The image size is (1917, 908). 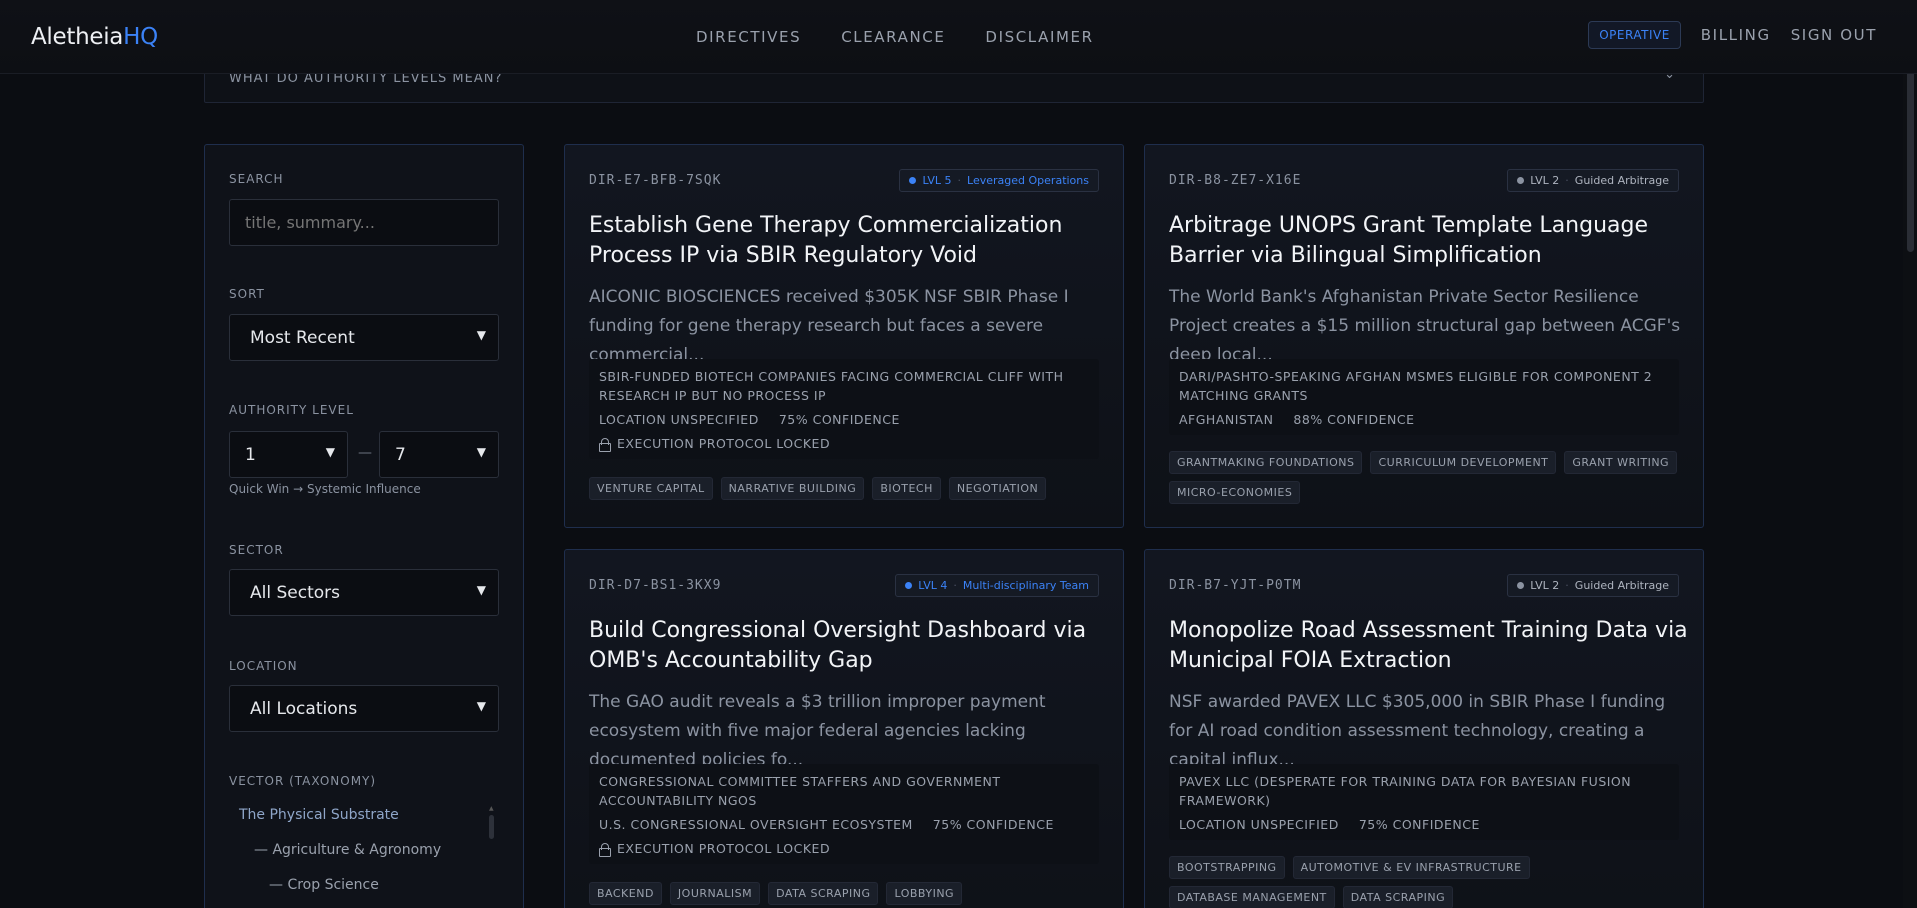 What do you see at coordinates (365, 453) in the screenshot?
I see `range-dash: —` at bounding box center [365, 453].